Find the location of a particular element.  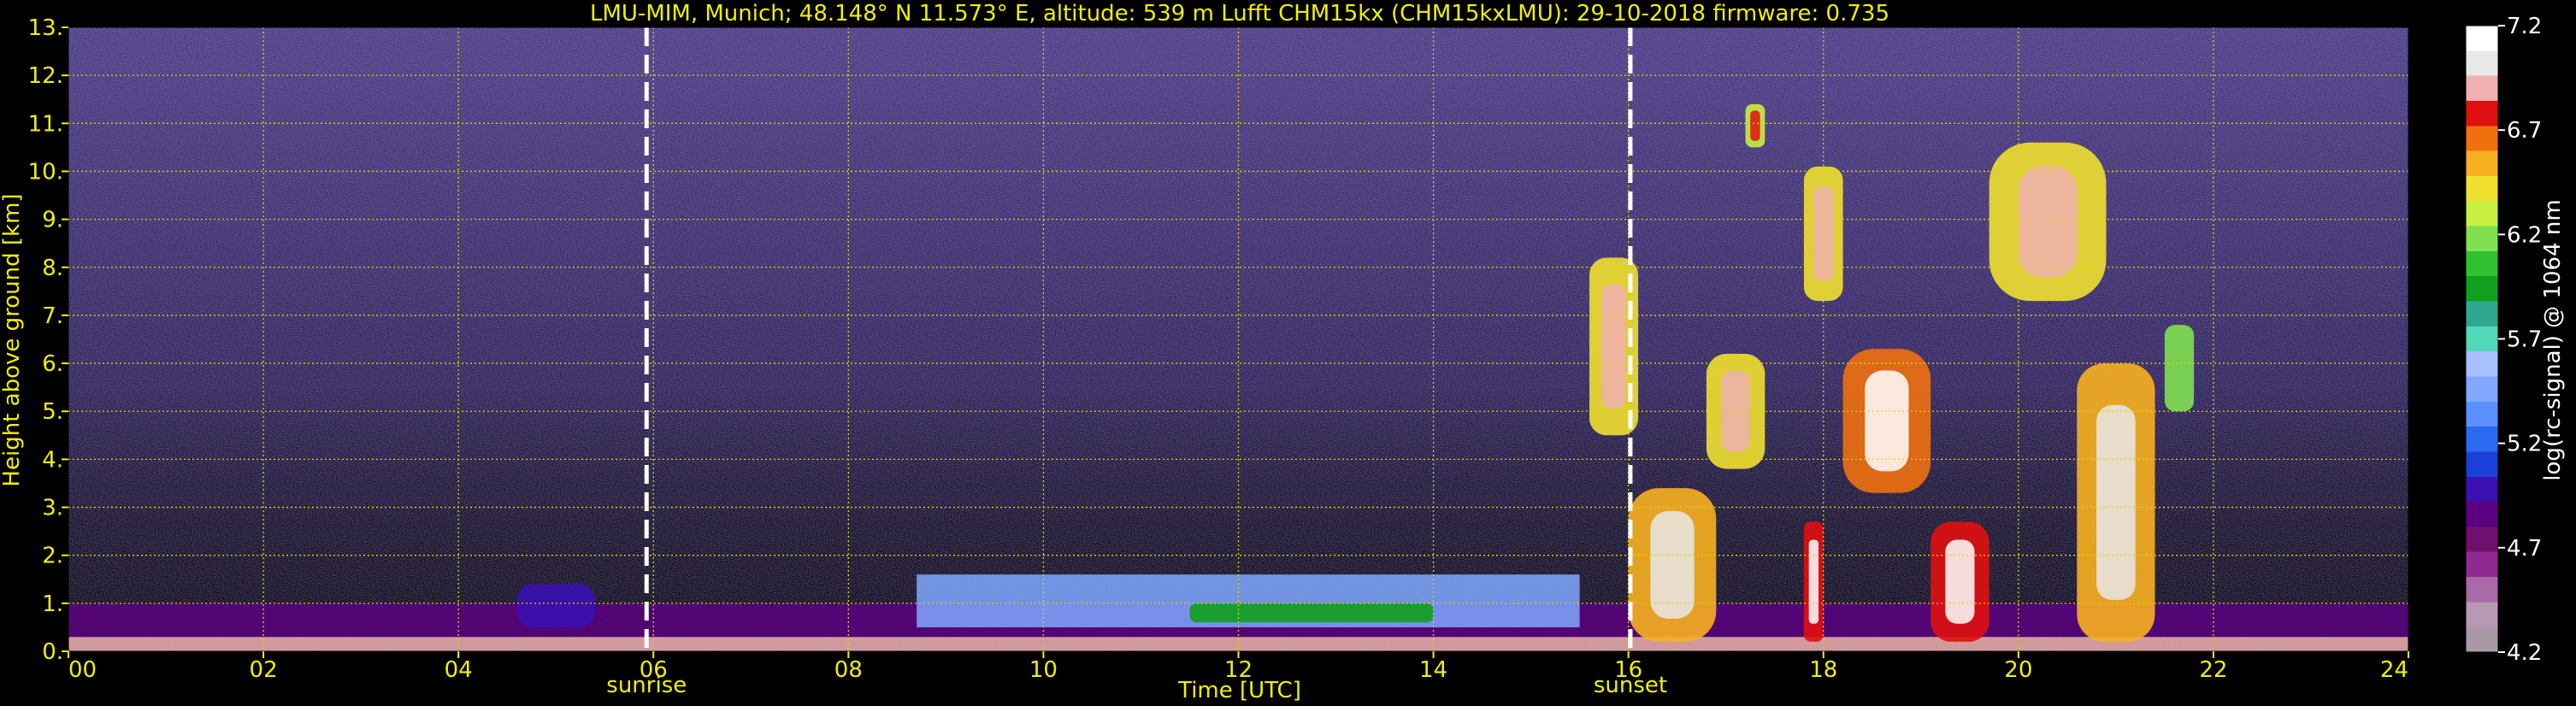

x-tick-label: 08 is located at coordinates (848, 670).